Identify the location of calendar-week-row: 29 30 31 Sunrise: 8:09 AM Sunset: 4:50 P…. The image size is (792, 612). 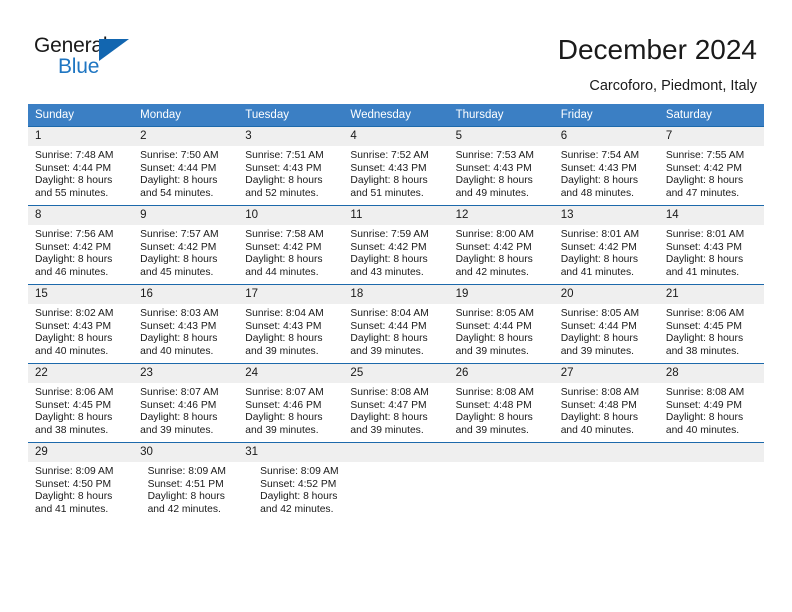
(396, 481).